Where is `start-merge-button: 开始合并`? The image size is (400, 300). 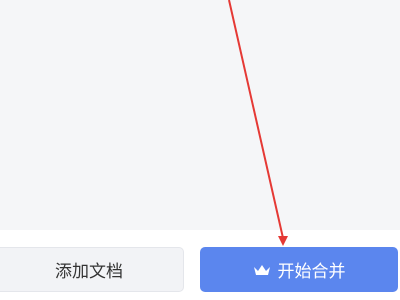 start-merge-button: 开始合并 is located at coordinates (299, 269).